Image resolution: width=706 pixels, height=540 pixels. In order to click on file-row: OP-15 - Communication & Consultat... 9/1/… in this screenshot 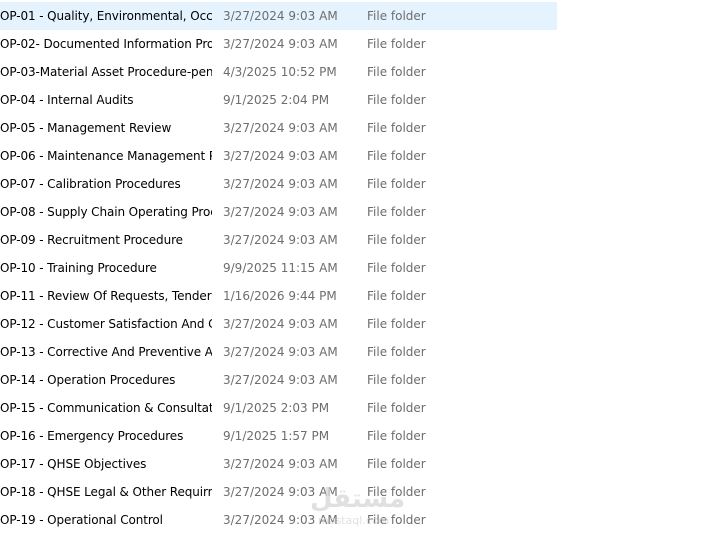, I will do `click(278, 408)`.